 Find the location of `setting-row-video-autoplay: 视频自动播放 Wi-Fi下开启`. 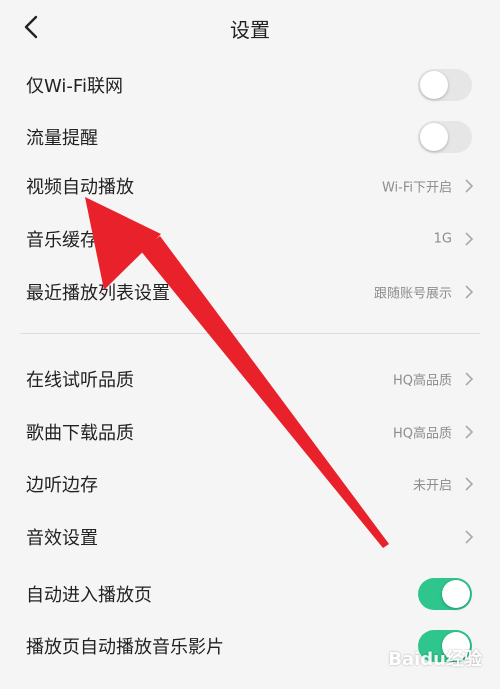

setting-row-video-autoplay: 视频自动播放 Wi-Fi下开启 is located at coordinates (250, 186).